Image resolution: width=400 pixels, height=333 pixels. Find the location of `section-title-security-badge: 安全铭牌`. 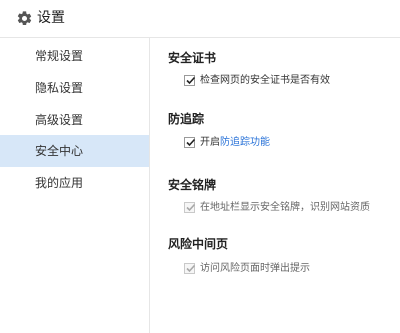

section-title-security-badge: 安全铭牌 is located at coordinates (192, 185).